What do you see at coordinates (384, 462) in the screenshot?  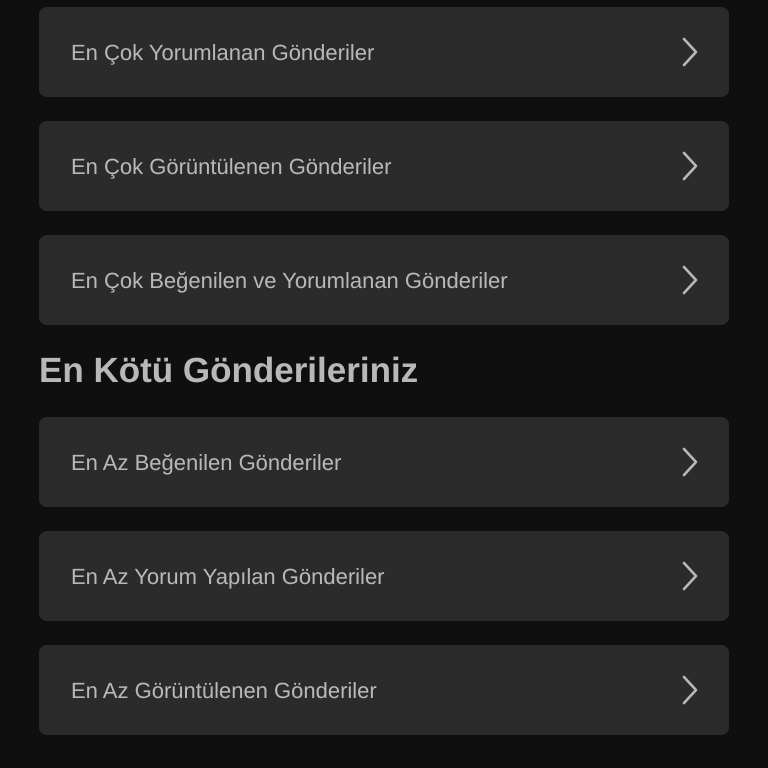 I see `menu-item: En Az Beğenilen Gönderiler` at bounding box center [384, 462].